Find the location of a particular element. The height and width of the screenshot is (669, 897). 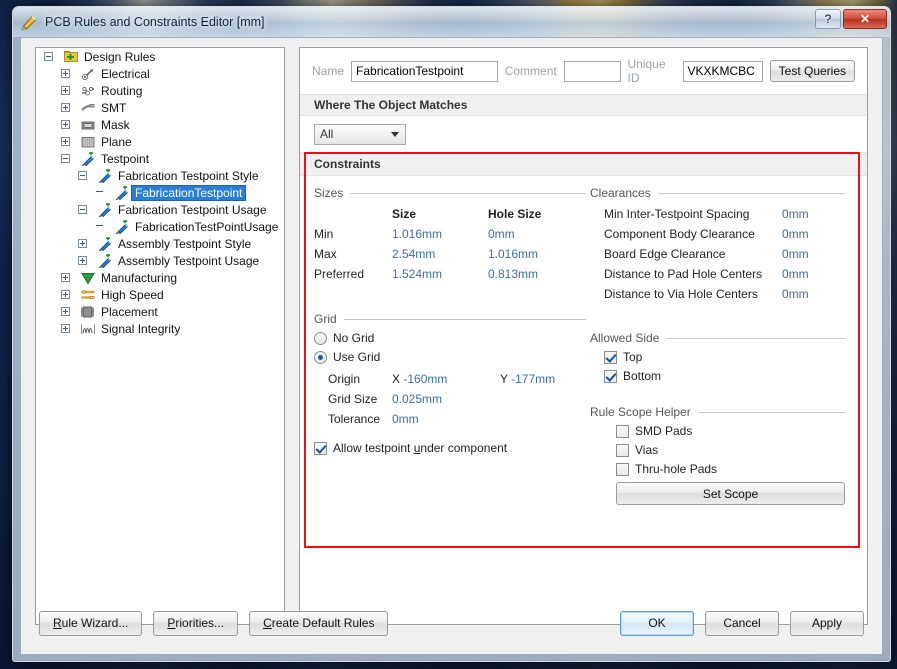

tree-item: Routing is located at coordinates (160, 90).